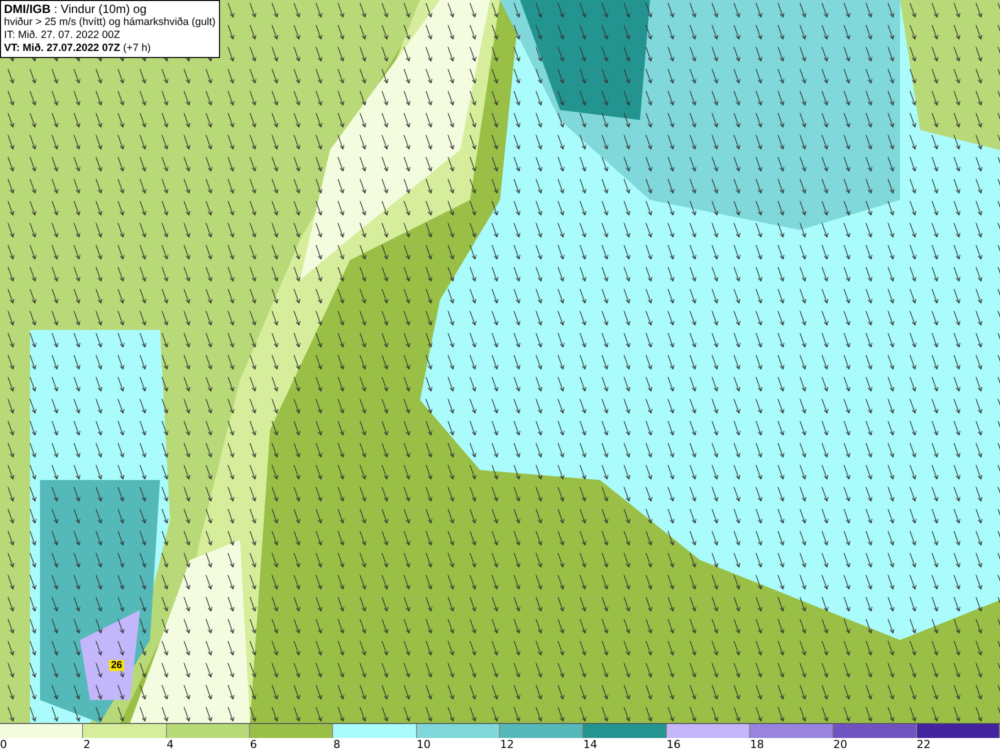 This screenshot has height=753, width=1000. Describe the element at coordinates (923, 745) in the screenshot. I see `legend-label: 22` at that location.